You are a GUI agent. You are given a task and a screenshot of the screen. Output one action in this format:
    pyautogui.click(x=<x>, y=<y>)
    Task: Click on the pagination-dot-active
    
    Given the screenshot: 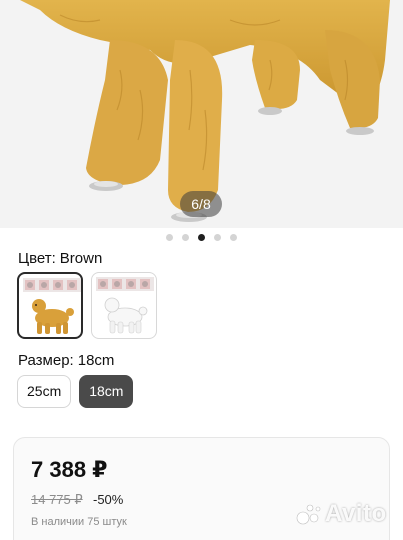 What is the action you would take?
    pyautogui.click(x=201, y=237)
    